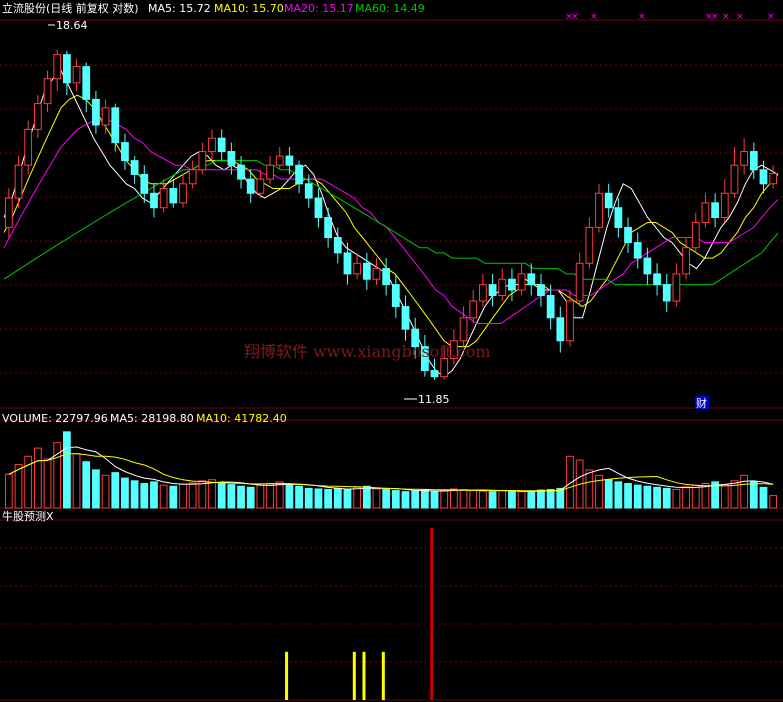 This screenshot has width=783, height=702. I want to click on main-title: 立流股份(日线 前复权 对数), so click(70, 8).